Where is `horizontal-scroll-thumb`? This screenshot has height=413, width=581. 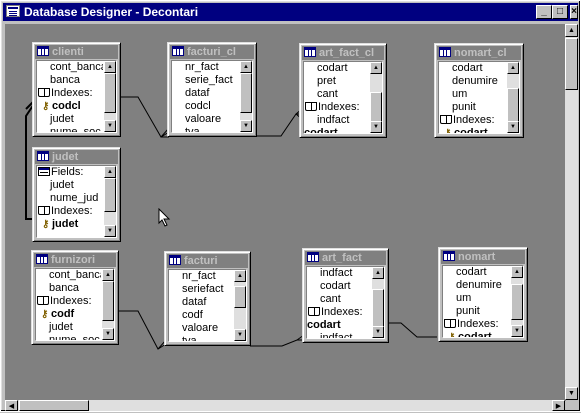 horizontal-scroll-thumb is located at coordinates (54, 405).